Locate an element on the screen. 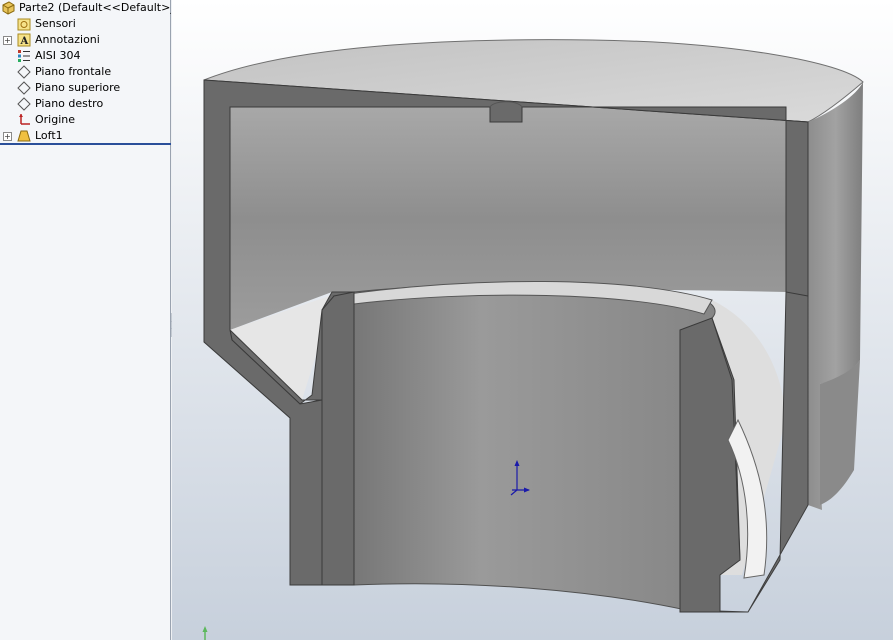  material-icon is located at coordinates (24, 56).